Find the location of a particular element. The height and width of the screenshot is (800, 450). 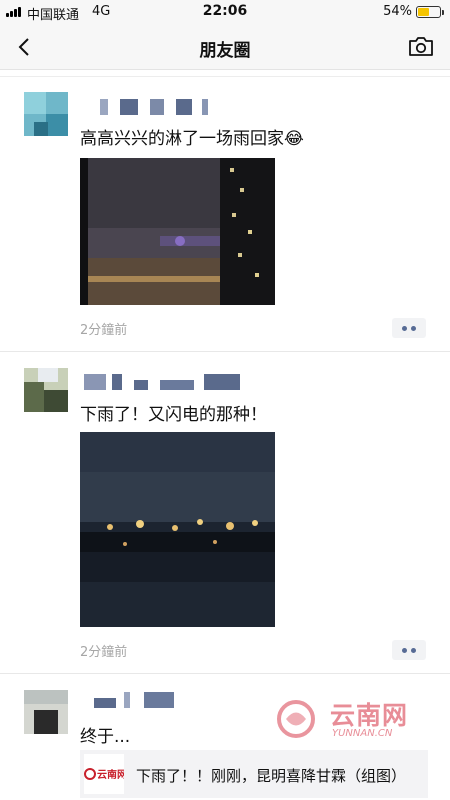

camera-icon is located at coordinates (421, 46).